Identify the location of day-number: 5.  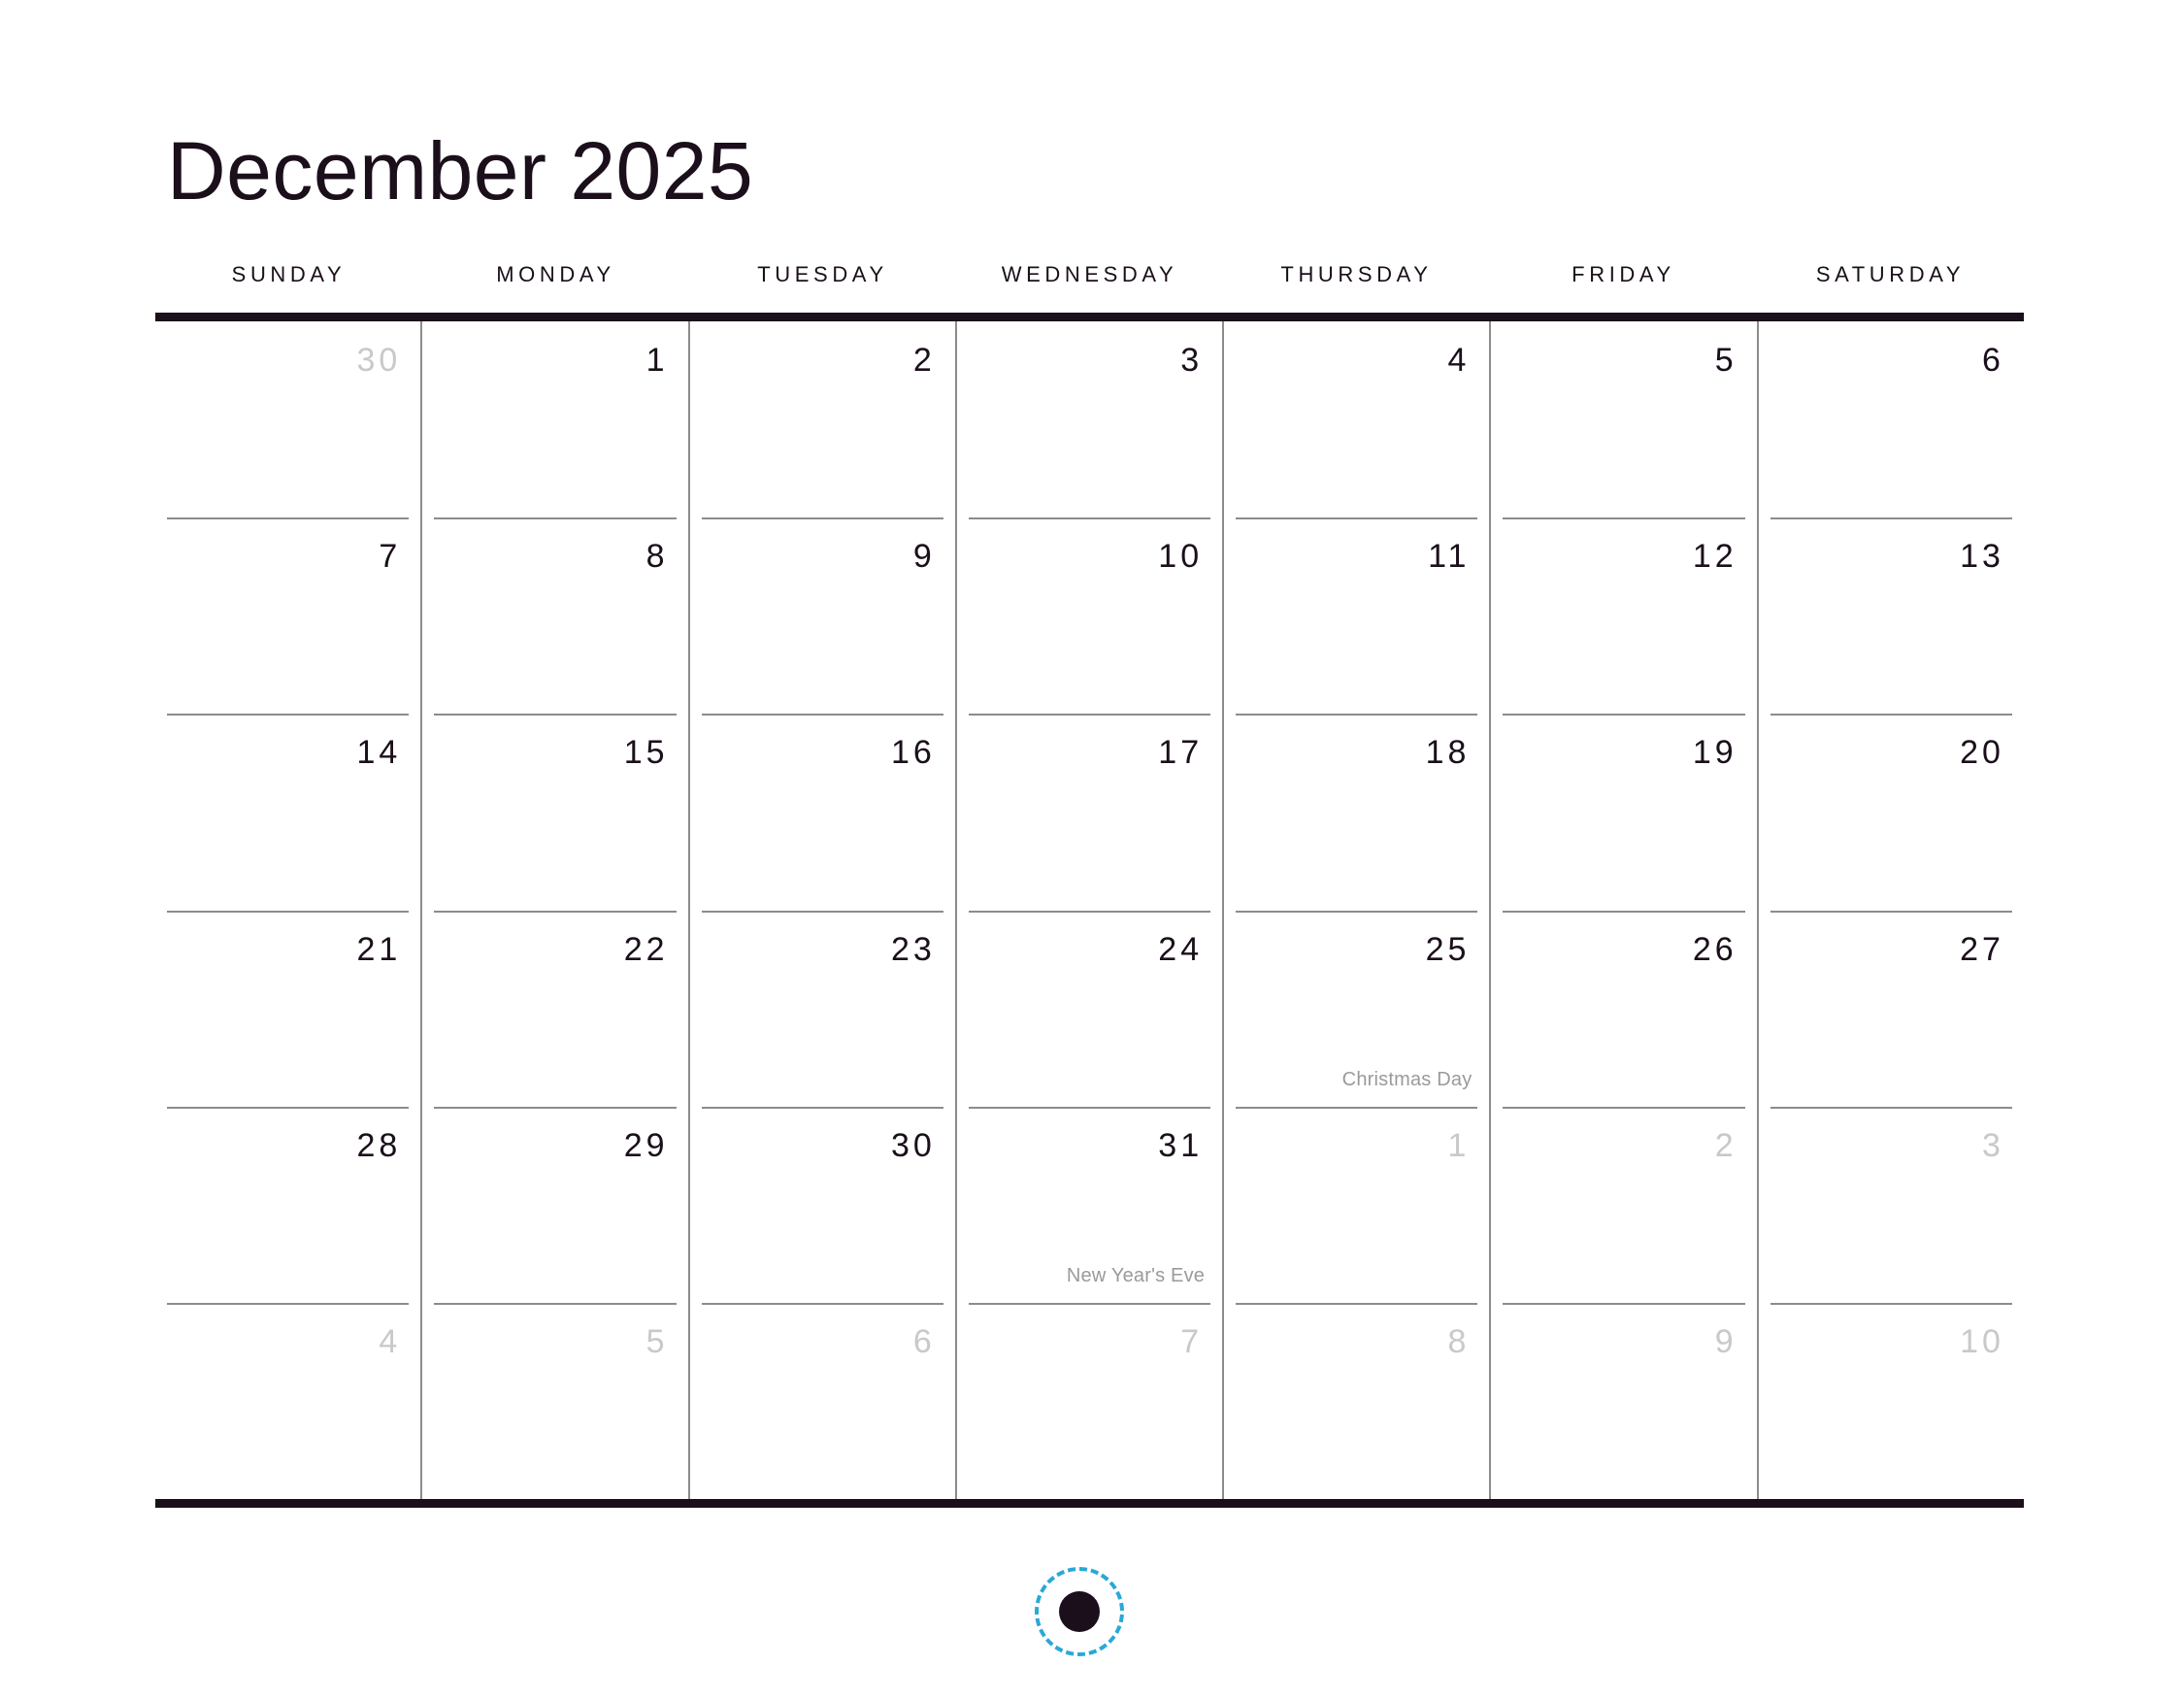
(657, 1341).